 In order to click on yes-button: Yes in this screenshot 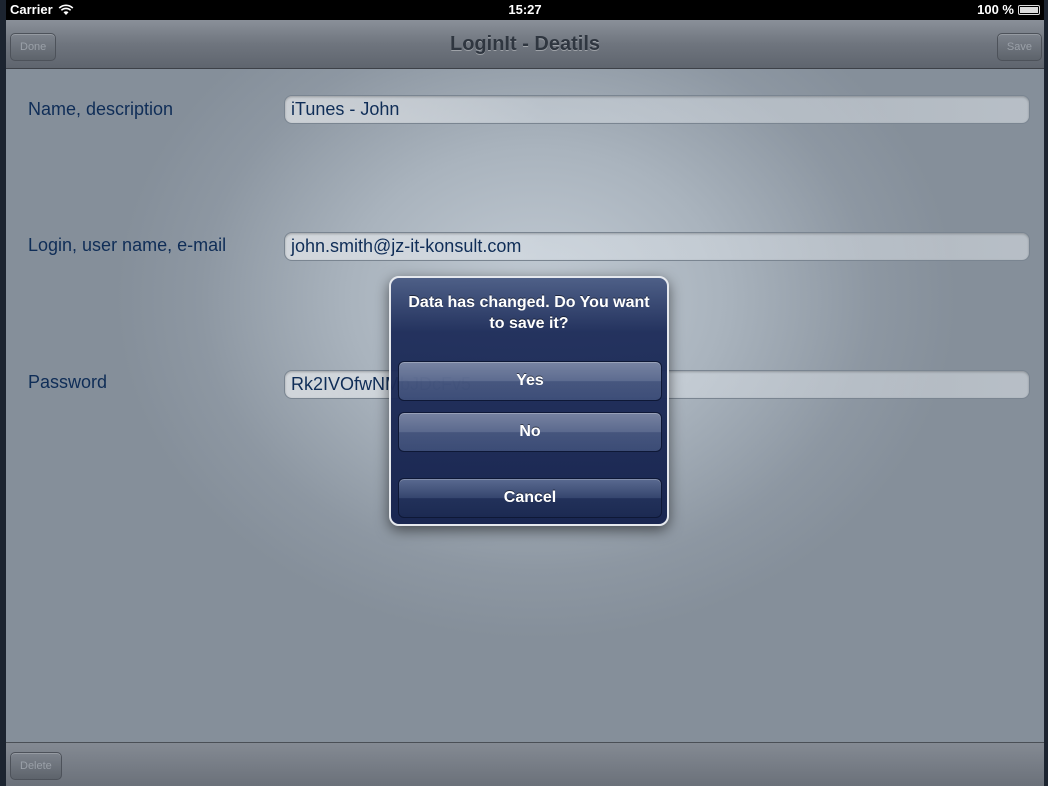, I will do `click(530, 381)`.